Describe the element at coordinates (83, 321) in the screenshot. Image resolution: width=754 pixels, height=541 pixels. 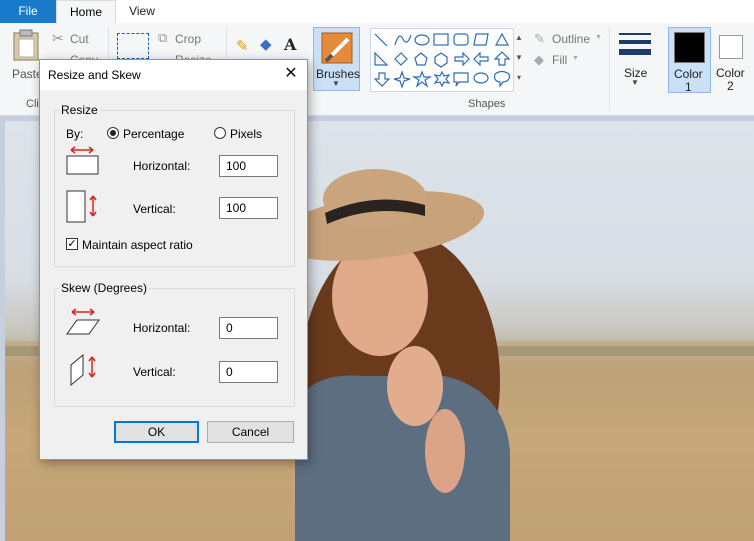
I see `skew-horizontal-icon` at that location.